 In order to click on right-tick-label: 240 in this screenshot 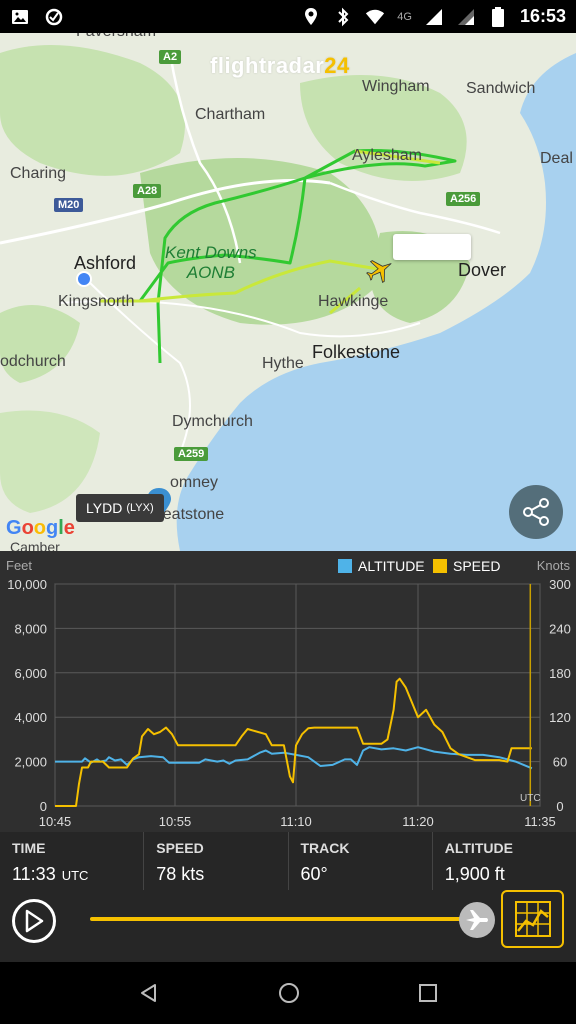, I will do `click(560, 628)`.